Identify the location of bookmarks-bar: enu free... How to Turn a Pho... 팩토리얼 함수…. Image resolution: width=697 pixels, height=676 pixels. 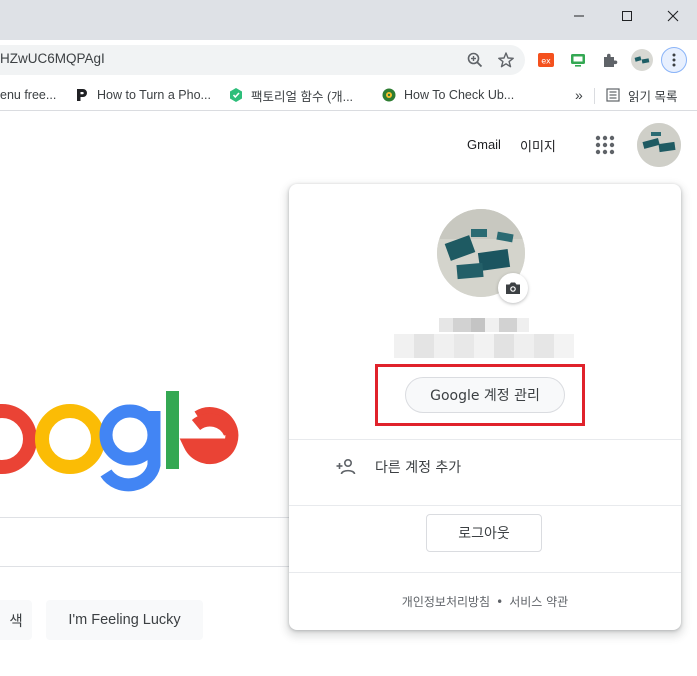
(348, 95).